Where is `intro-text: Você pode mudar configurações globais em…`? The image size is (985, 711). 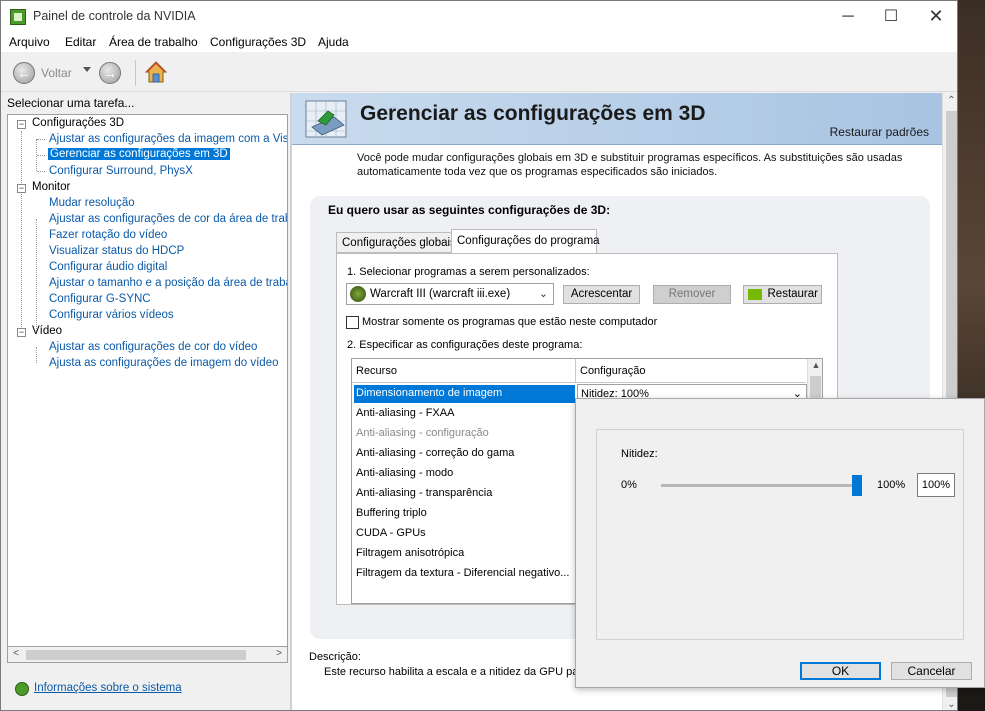 intro-text: Você pode mudar configurações globais em… is located at coordinates (630, 165).